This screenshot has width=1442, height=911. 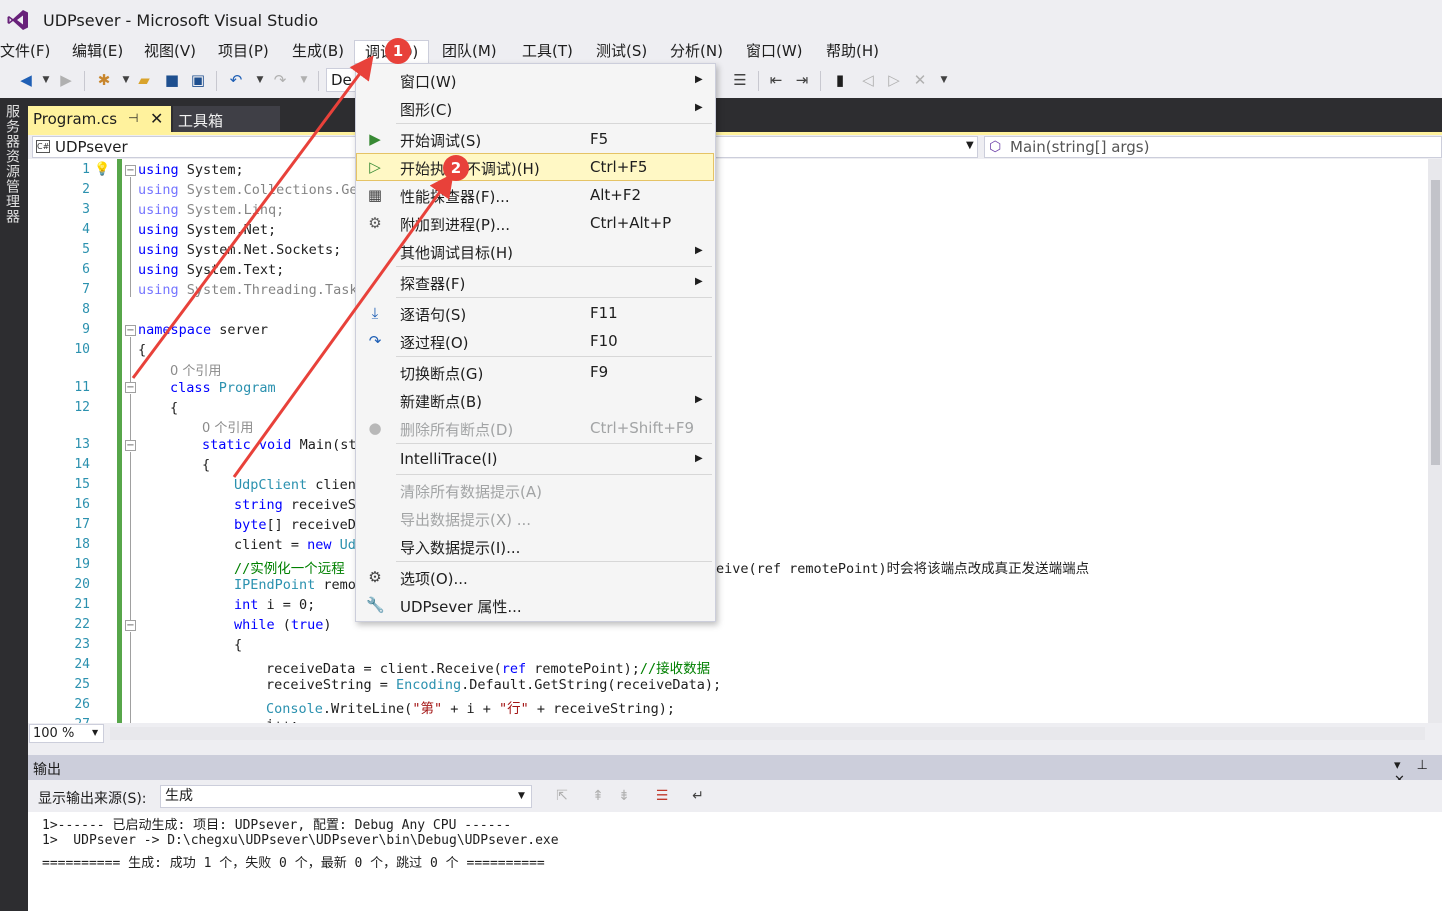 What do you see at coordinates (247, 290) in the screenshot?
I see `code-line: using System.Threading.Task` at bounding box center [247, 290].